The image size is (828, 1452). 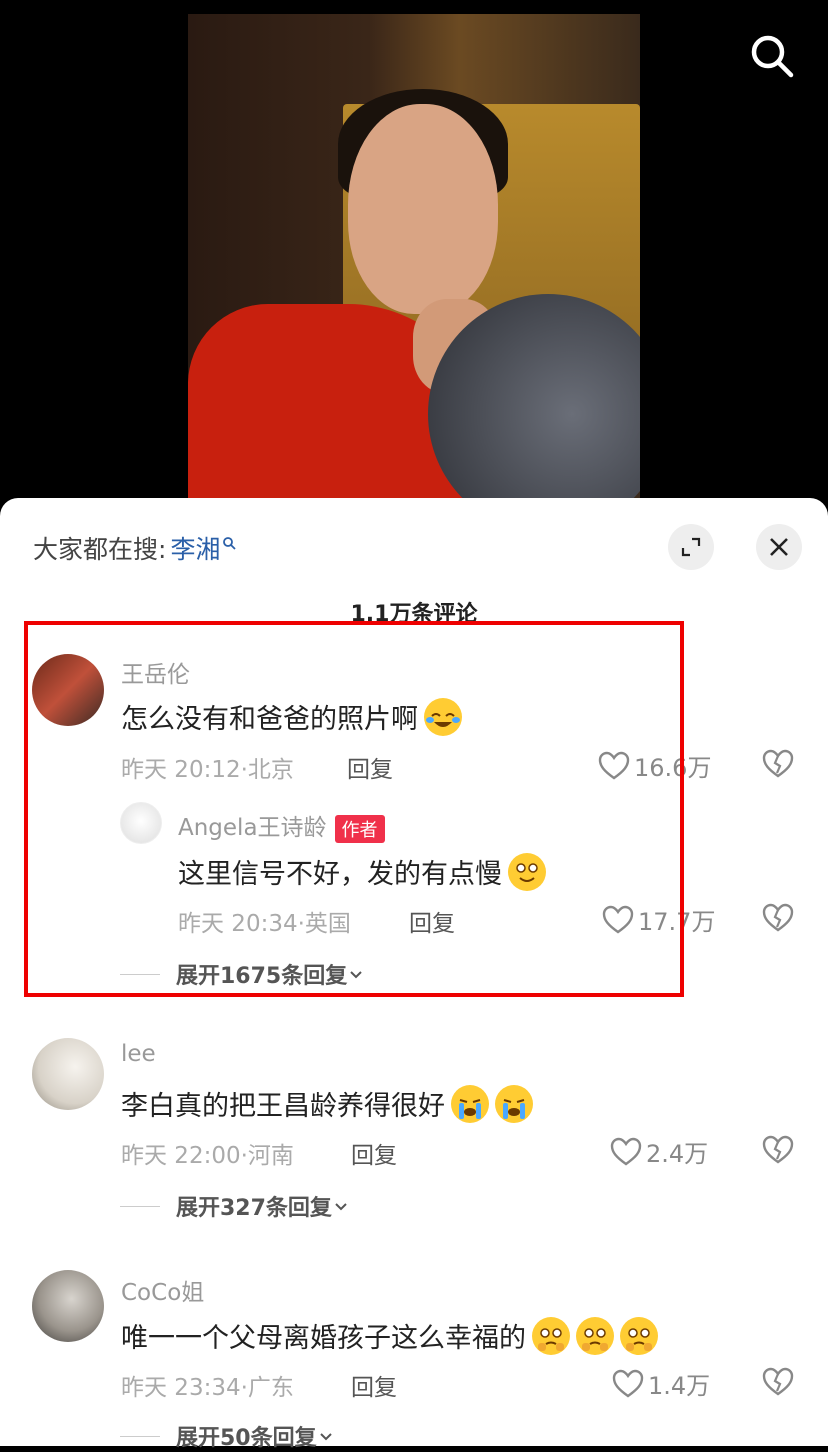 I want to click on comment-text-content: 唯一一个父母离婚孩子这么幸福的, so click(x=323, y=1338).